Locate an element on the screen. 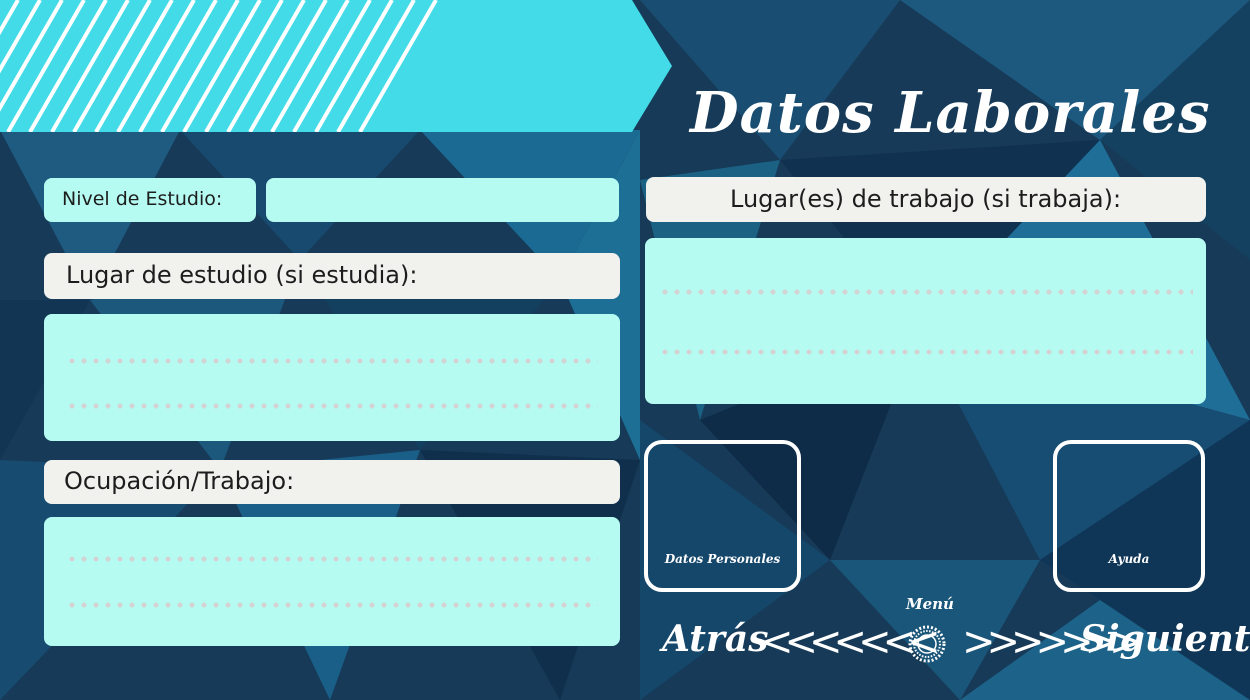  lugar-estudio-label: Lugar de estudio (si estudia): is located at coordinates (332, 276).